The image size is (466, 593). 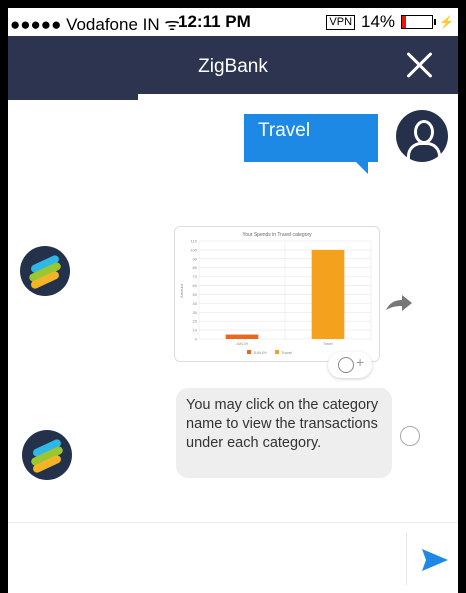 I want to click on legend-entry: Travel, so click(x=286, y=352).